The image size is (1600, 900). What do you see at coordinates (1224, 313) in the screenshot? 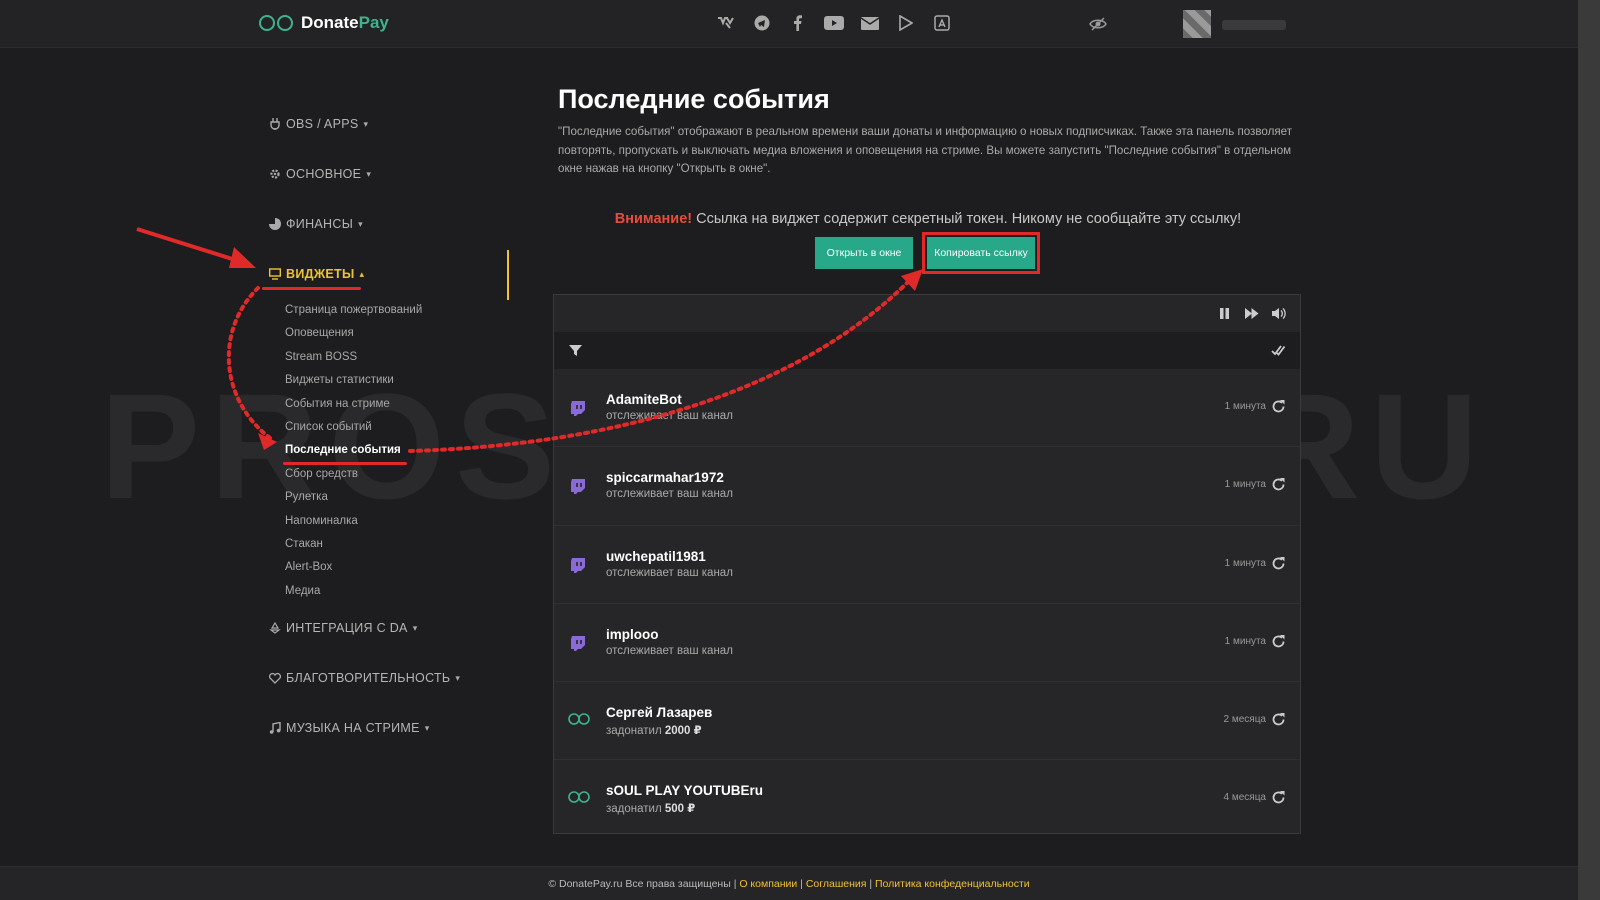
I see `pause-icon` at bounding box center [1224, 313].